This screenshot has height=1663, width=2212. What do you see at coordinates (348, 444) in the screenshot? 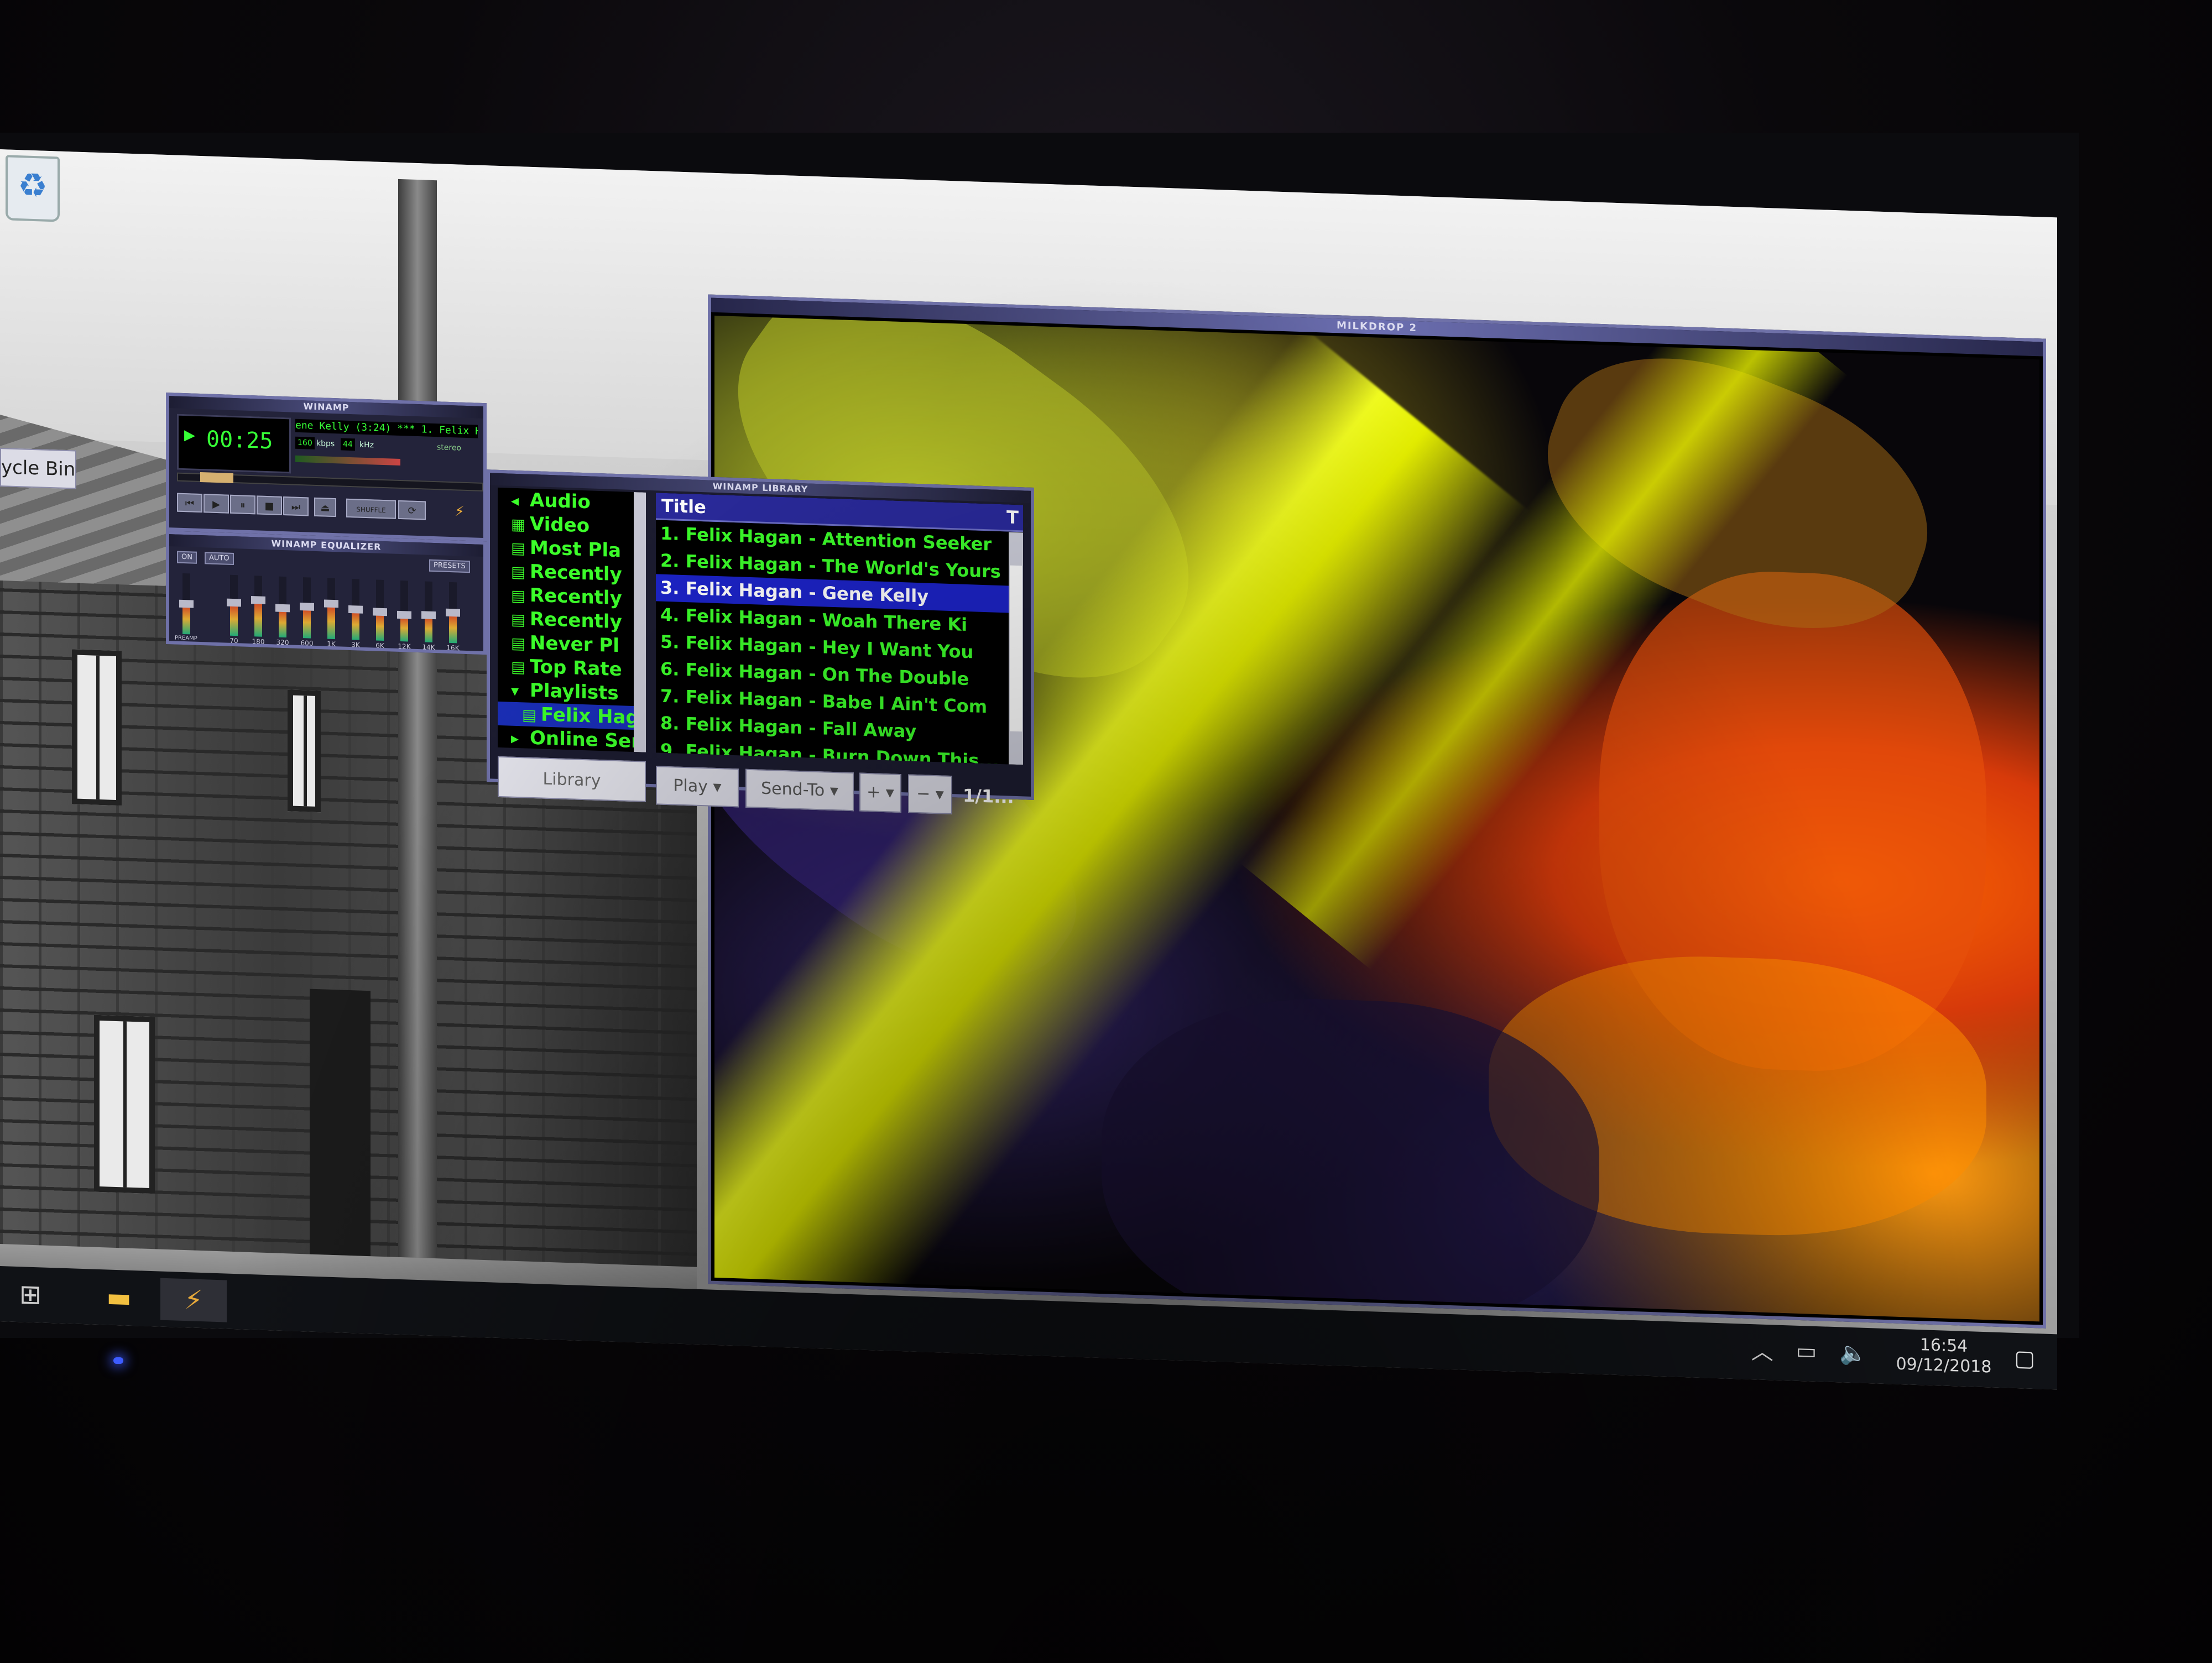
I see `samplerate-value: 44` at bounding box center [348, 444].